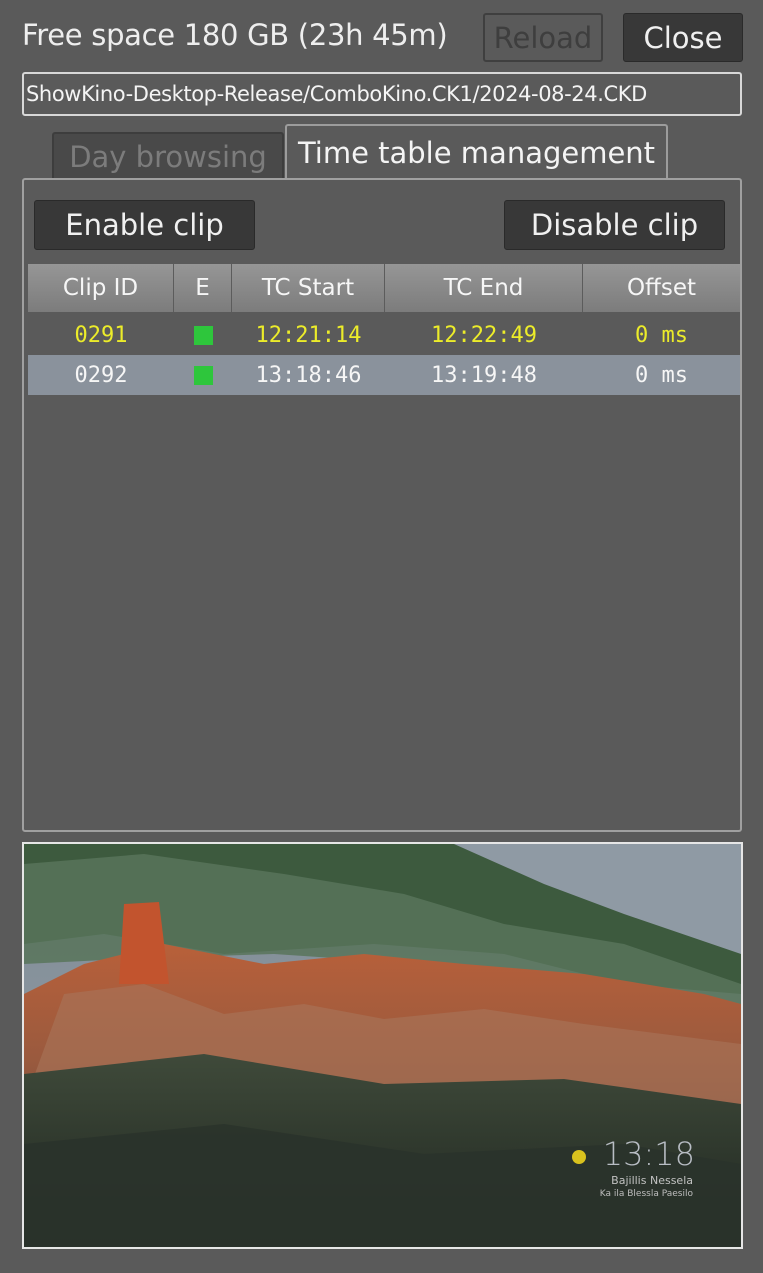 The image size is (763, 1273). What do you see at coordinates (101, 335) in the screenshot?
I see `clip-id-cell: 0291` at bounding box center [101, 335].